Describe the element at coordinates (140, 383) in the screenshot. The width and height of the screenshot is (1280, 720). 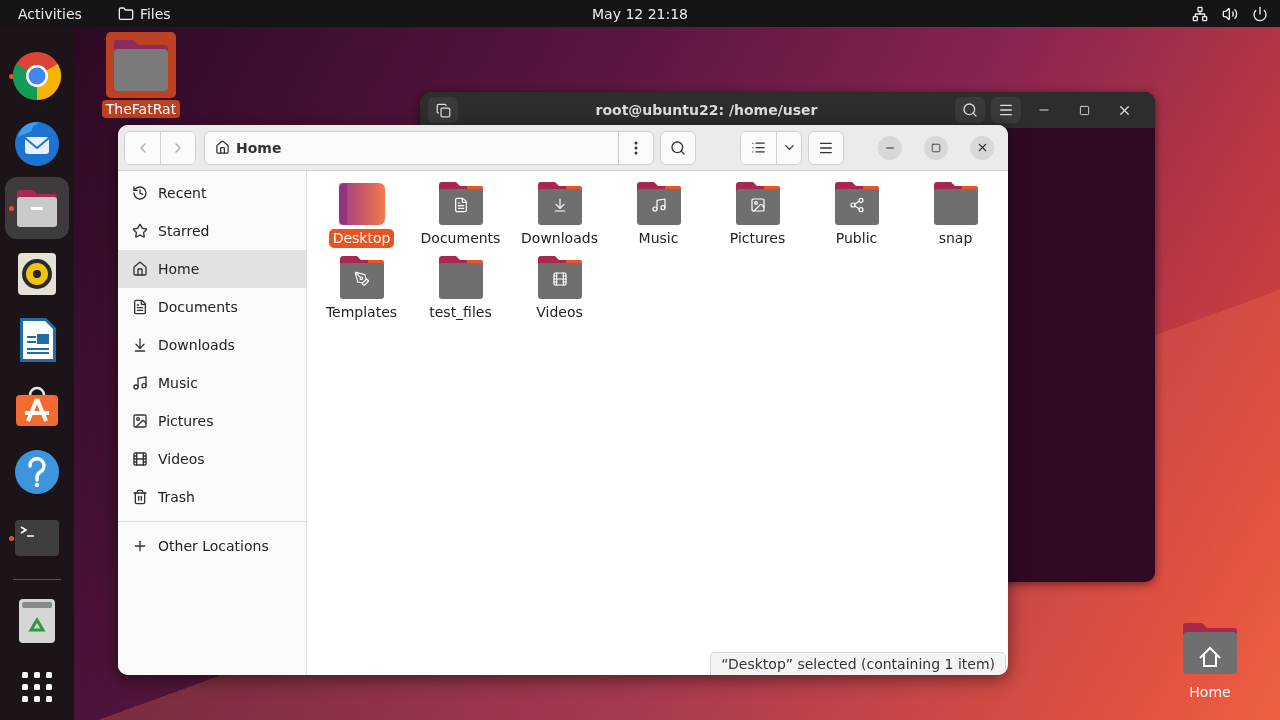
I see `music-icon` at that location.